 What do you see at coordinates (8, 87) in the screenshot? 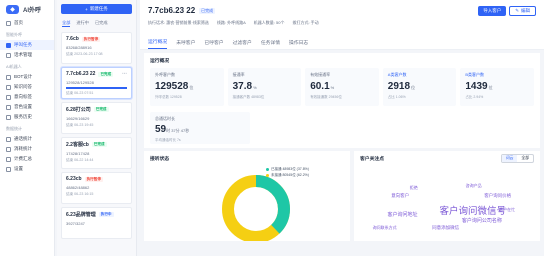
I see `qa-icon` at bounding box center [8, 87].